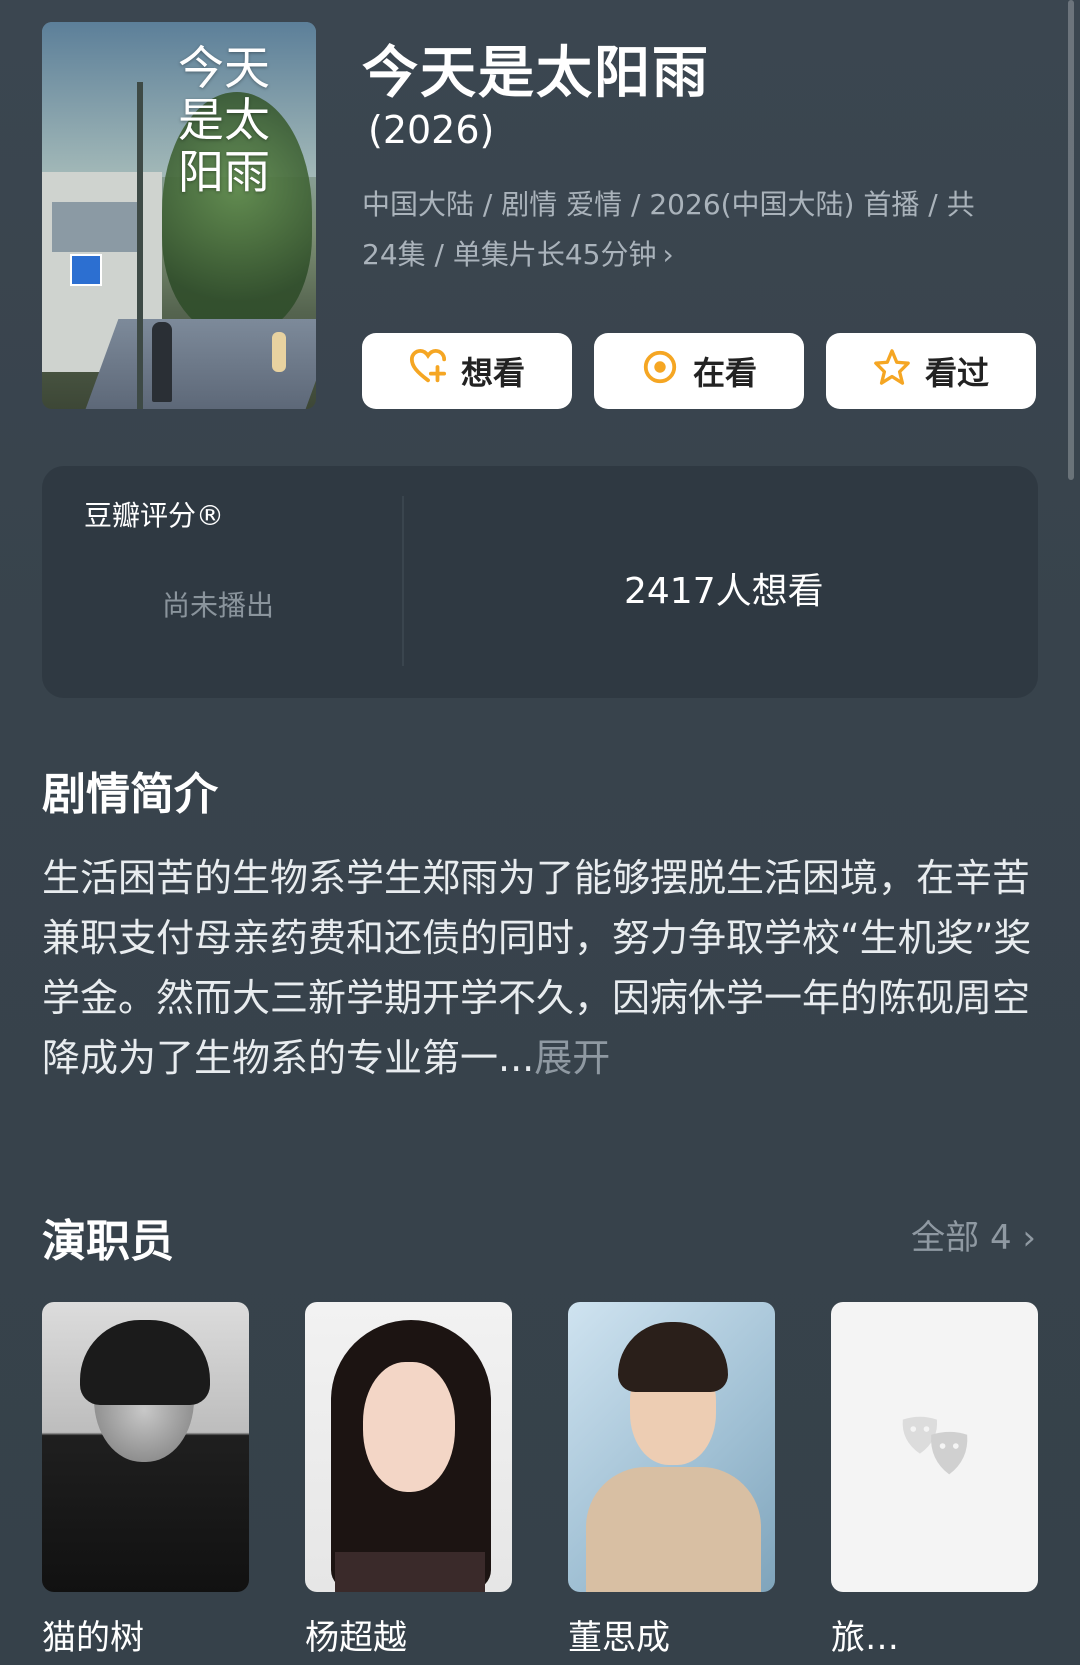 This screenshot has height=1665, width=1080. Describe the element at coordinates (356, 1638) in the screenshot. I see `cast-name: 杨超越` at that location.